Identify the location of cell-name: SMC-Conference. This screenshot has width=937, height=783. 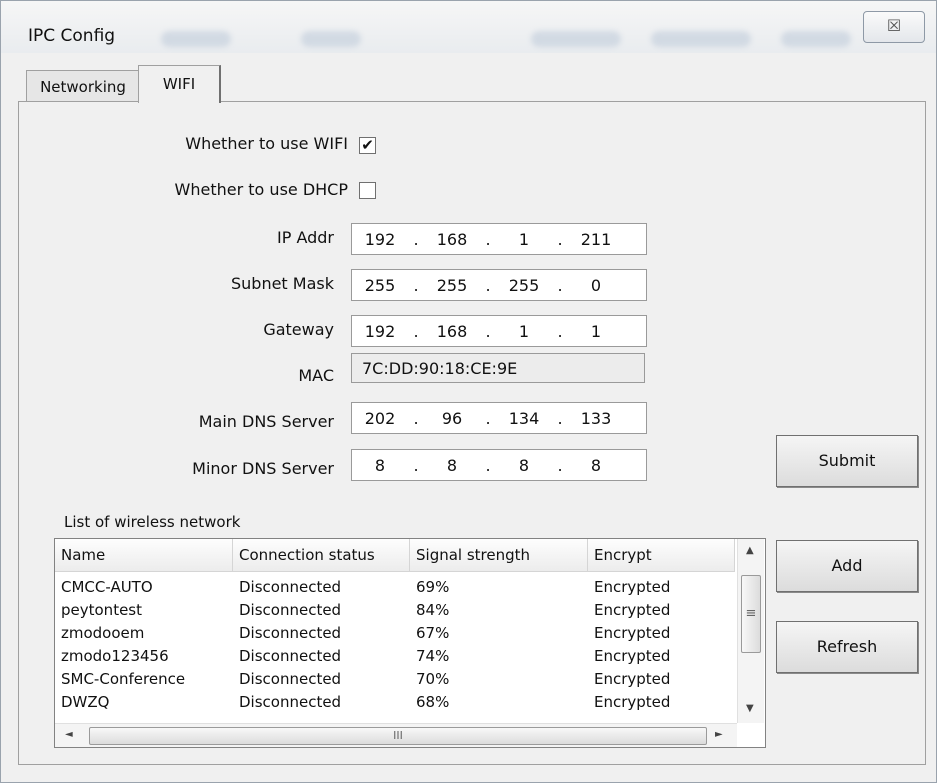
(123, 679).